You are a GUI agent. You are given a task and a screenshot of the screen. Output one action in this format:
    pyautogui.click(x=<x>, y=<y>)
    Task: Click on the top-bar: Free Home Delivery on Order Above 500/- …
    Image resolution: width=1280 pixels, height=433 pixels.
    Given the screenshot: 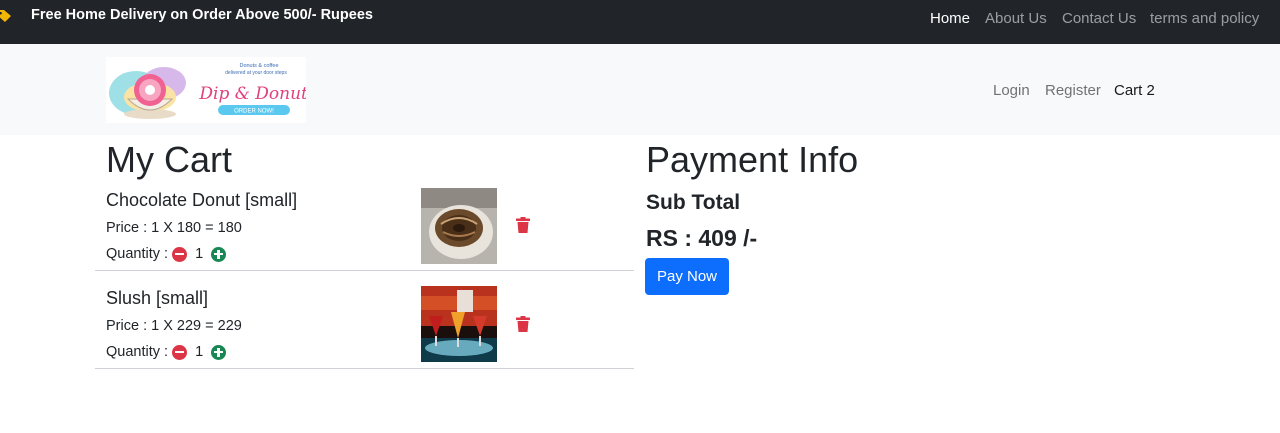 What is the action you would take?
    pyautogui.click(x=640, y=22)
    